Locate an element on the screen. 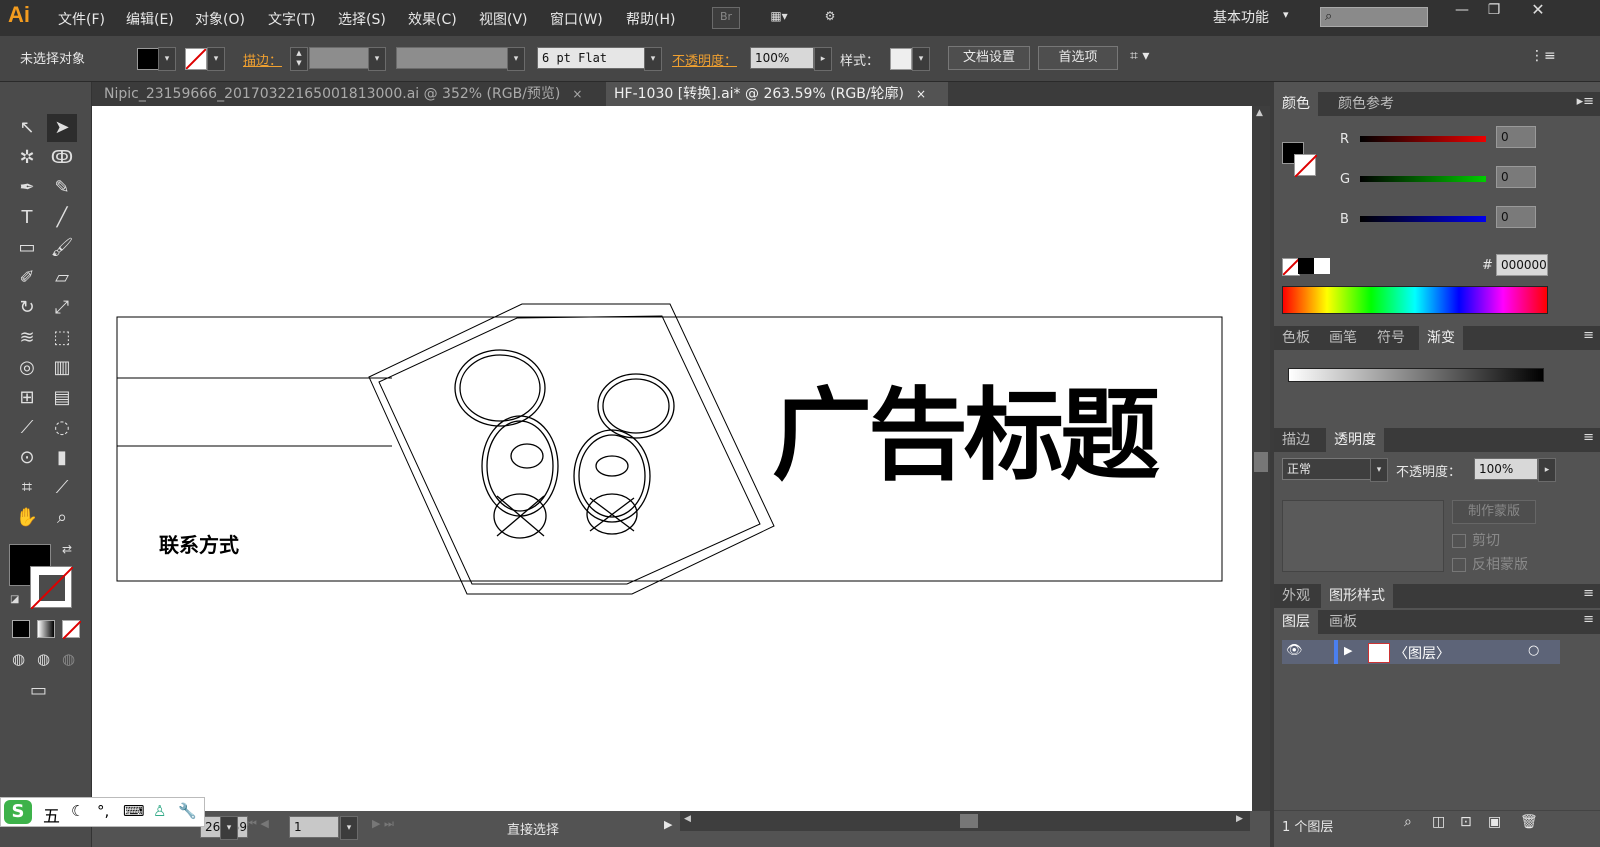  make-clipping-mask-icon: ◫ is located at coordinates (1438, 822).